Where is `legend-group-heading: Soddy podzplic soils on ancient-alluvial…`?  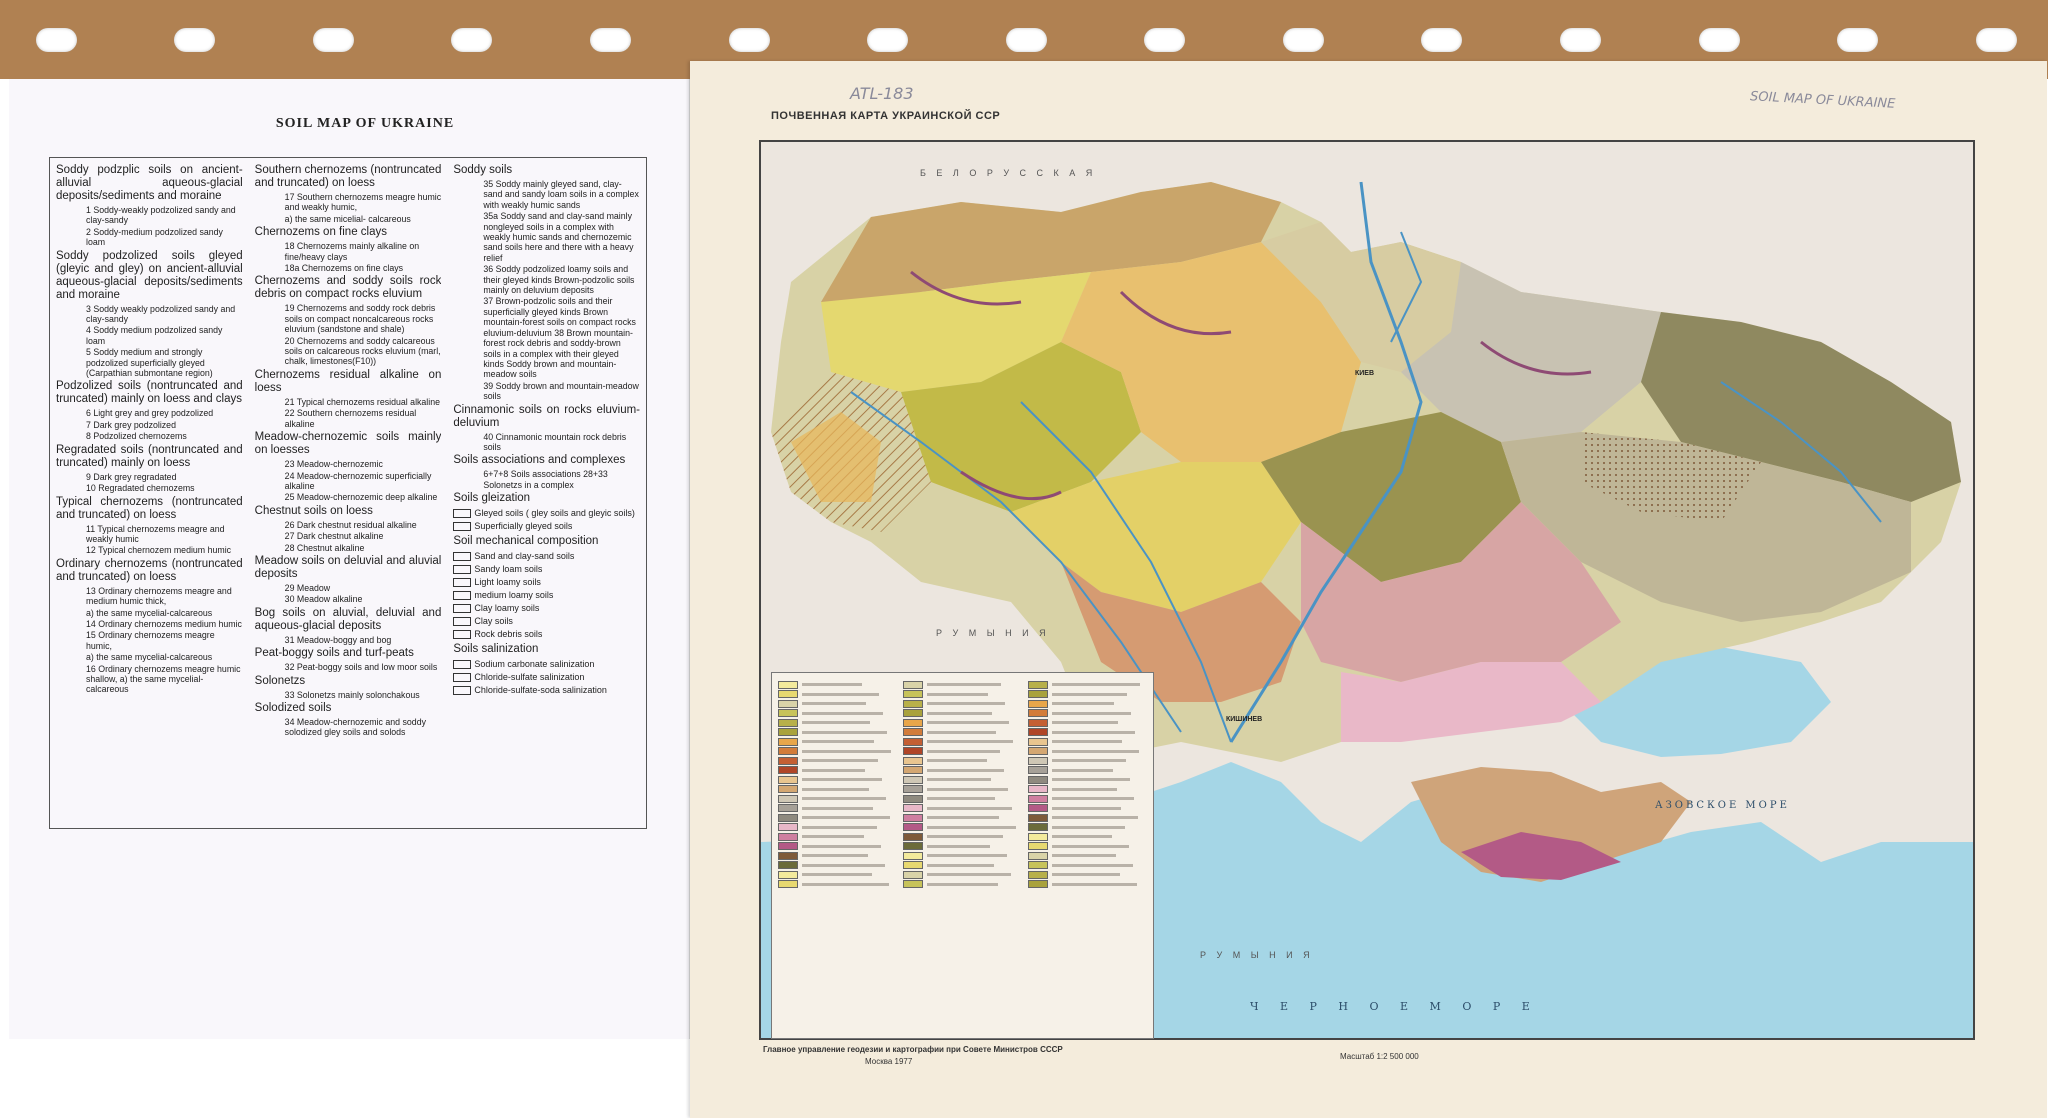
legend-group-heading: Soddy podzplic soils on ancient-alluvial… is located at coordinates (149, 183).